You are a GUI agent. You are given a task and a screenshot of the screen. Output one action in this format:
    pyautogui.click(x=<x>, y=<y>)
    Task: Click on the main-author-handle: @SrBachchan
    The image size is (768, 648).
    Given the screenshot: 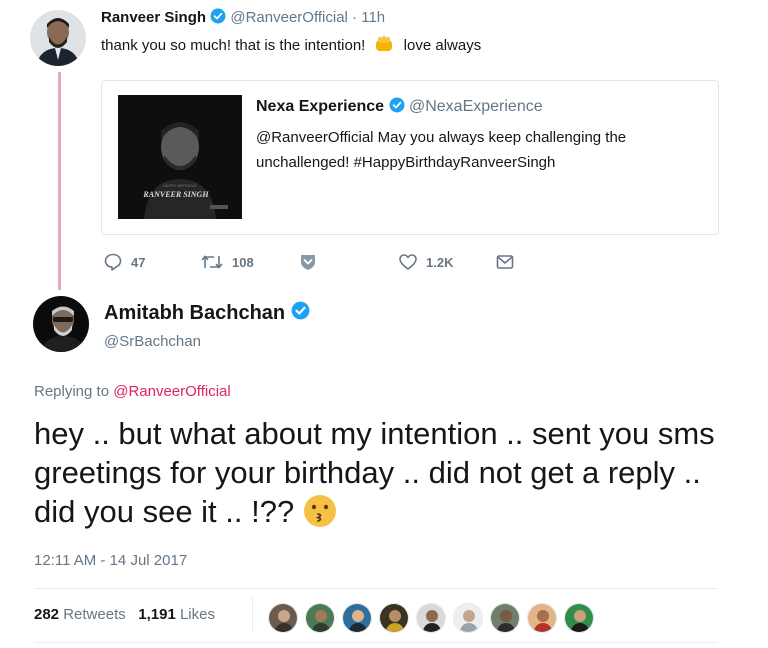 What is the action you would take?
    pyautogui.click(x=152, y=341)
    